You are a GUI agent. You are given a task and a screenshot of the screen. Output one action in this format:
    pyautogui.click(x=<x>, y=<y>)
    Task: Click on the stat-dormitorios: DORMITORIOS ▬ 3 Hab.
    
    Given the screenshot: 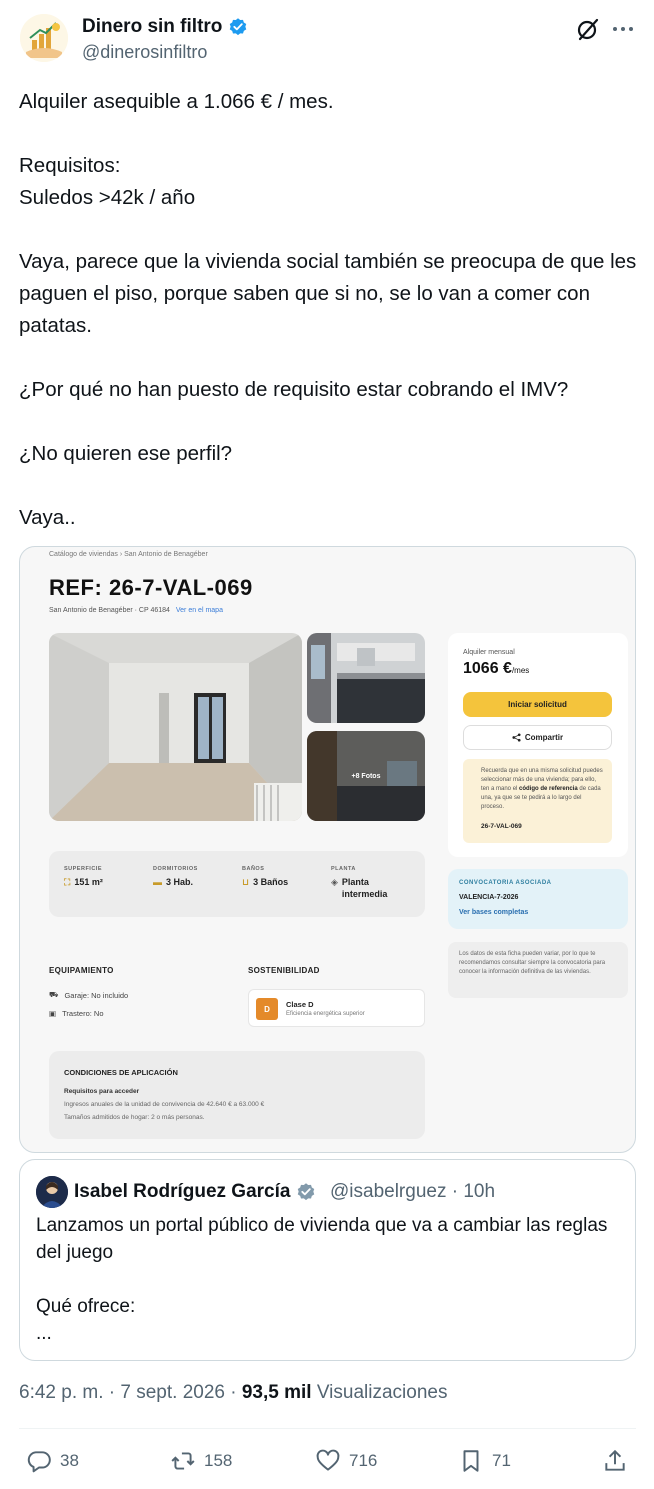 What is the action you would take?
    pyautogui.click(x=175, y=877)
    